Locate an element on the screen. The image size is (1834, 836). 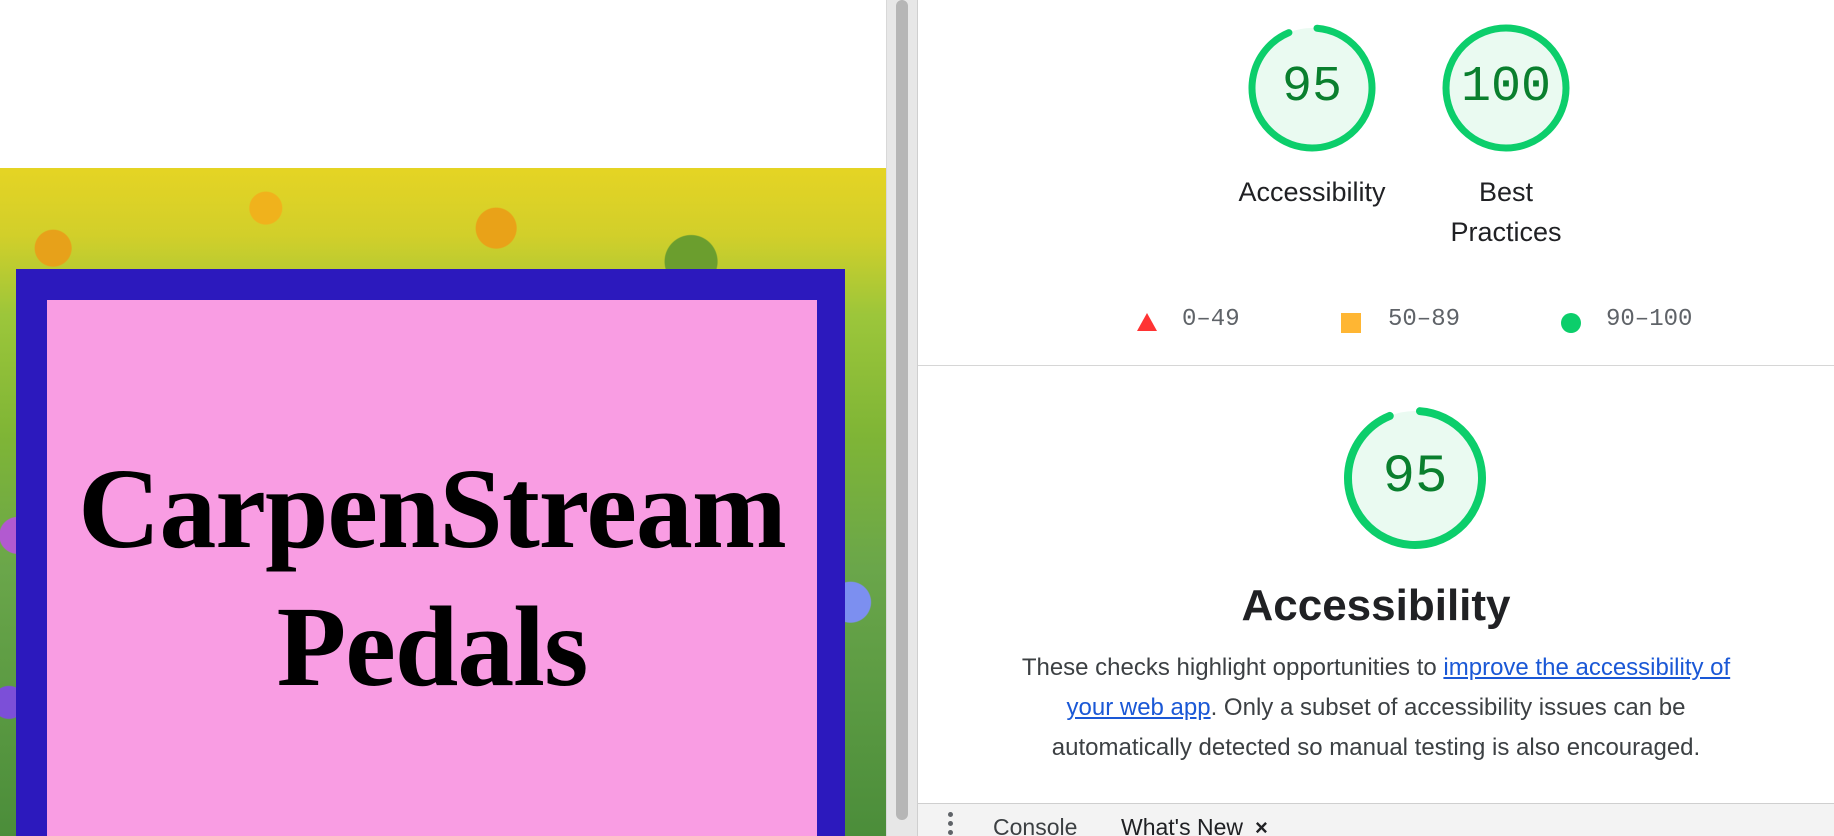
tab-whats-new: What's New × is located at coordinates (1194, 825).